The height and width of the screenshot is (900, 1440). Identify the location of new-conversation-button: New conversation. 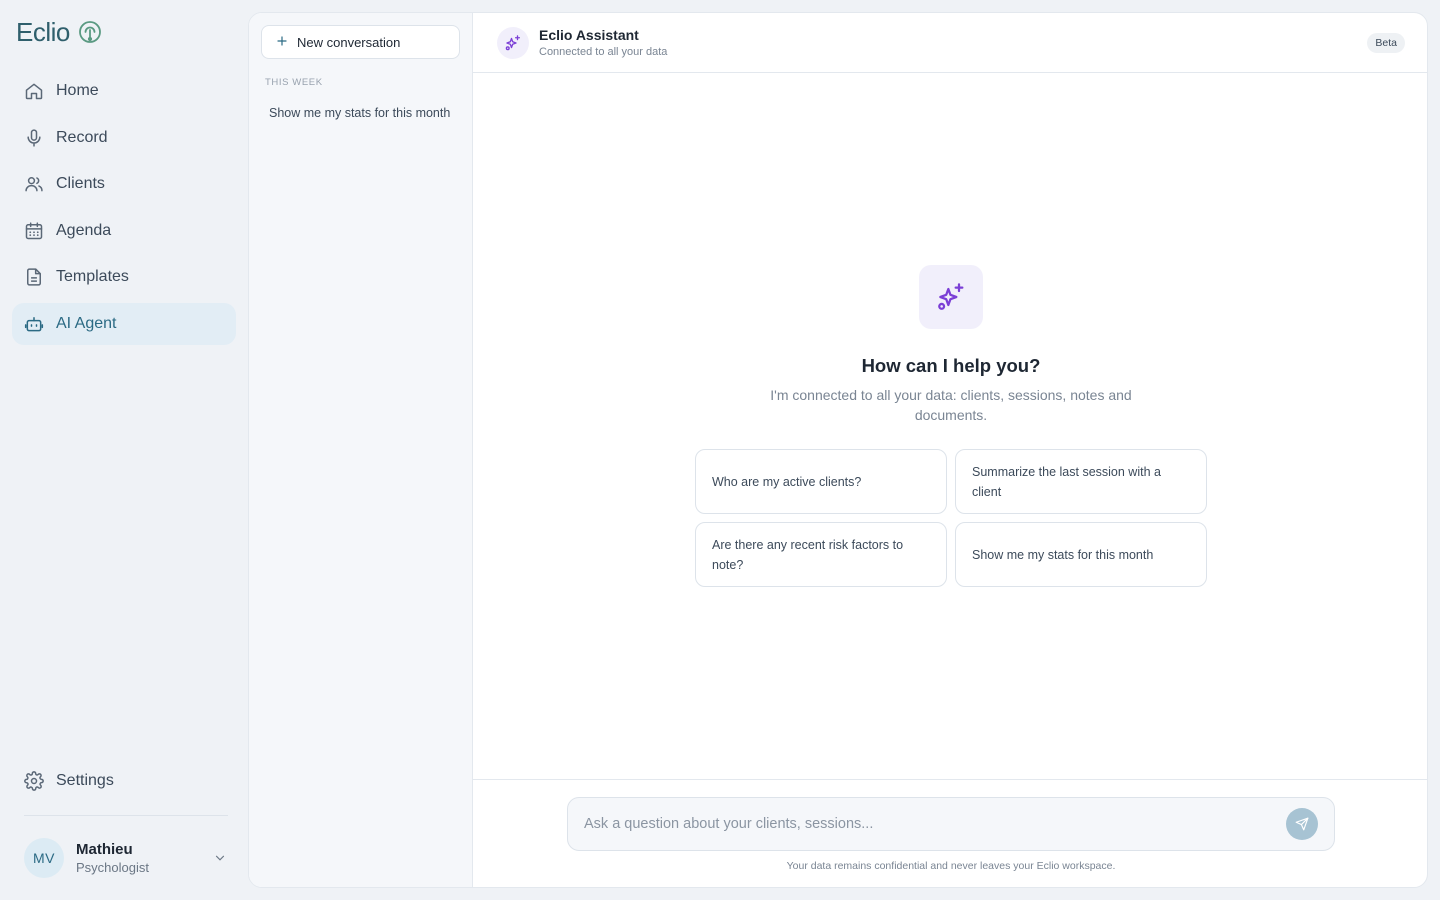
(360, 42).